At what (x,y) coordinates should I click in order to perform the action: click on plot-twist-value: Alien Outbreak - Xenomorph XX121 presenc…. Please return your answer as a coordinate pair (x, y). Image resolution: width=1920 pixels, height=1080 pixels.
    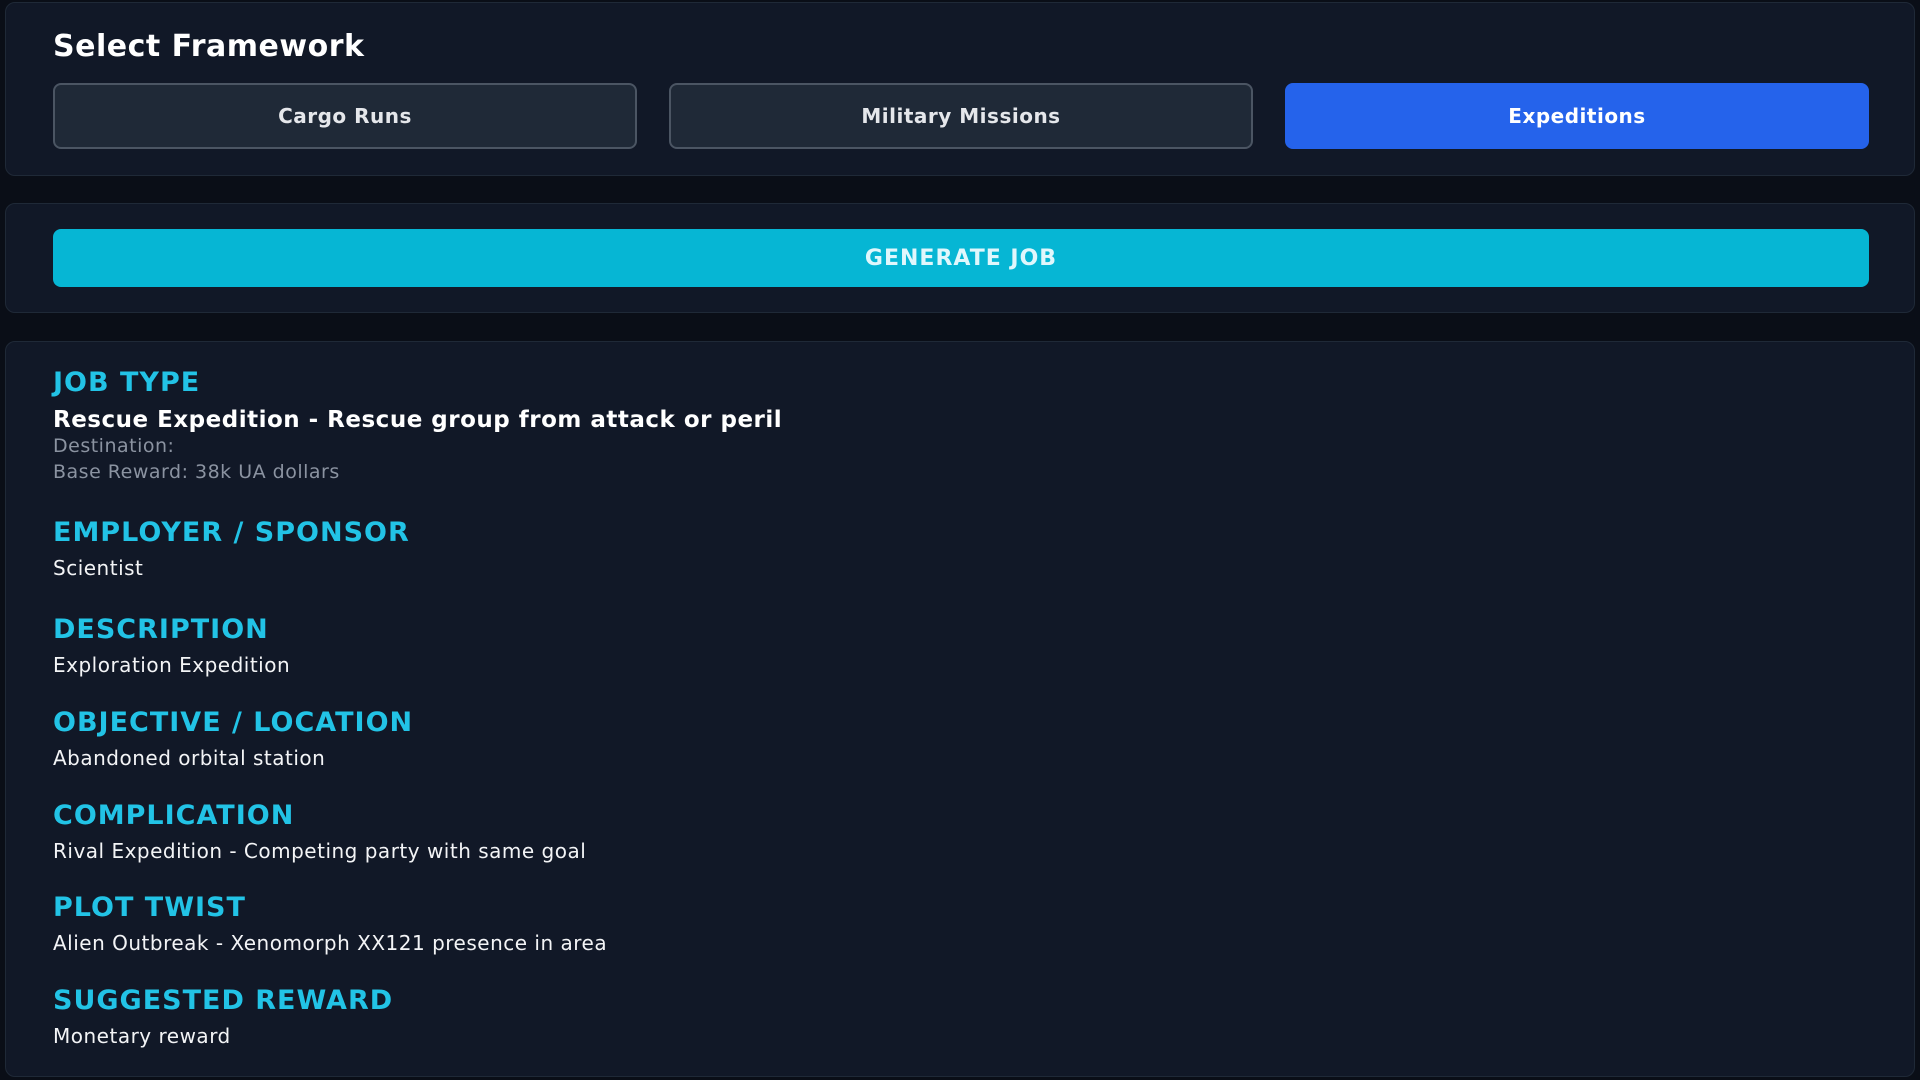
    Looking at the image, I should click on (330, 943).